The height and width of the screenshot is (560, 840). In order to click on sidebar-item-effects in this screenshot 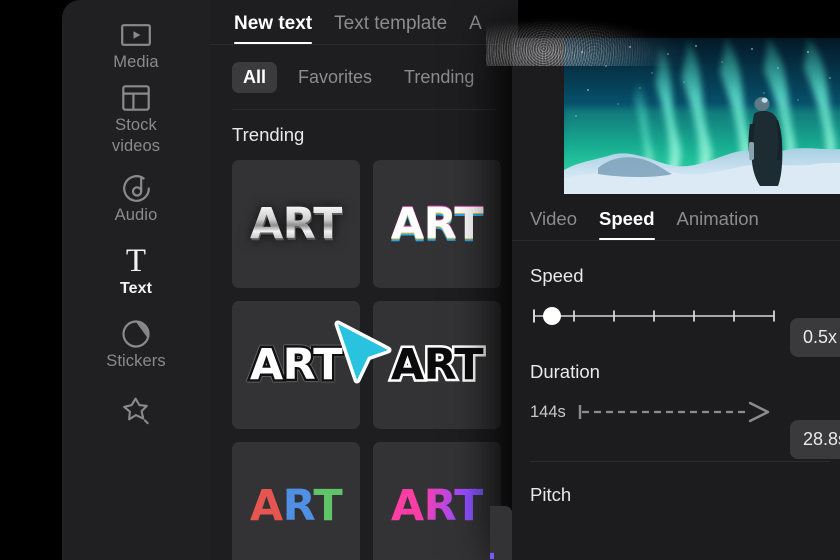, I will do `click(136, 409)`.